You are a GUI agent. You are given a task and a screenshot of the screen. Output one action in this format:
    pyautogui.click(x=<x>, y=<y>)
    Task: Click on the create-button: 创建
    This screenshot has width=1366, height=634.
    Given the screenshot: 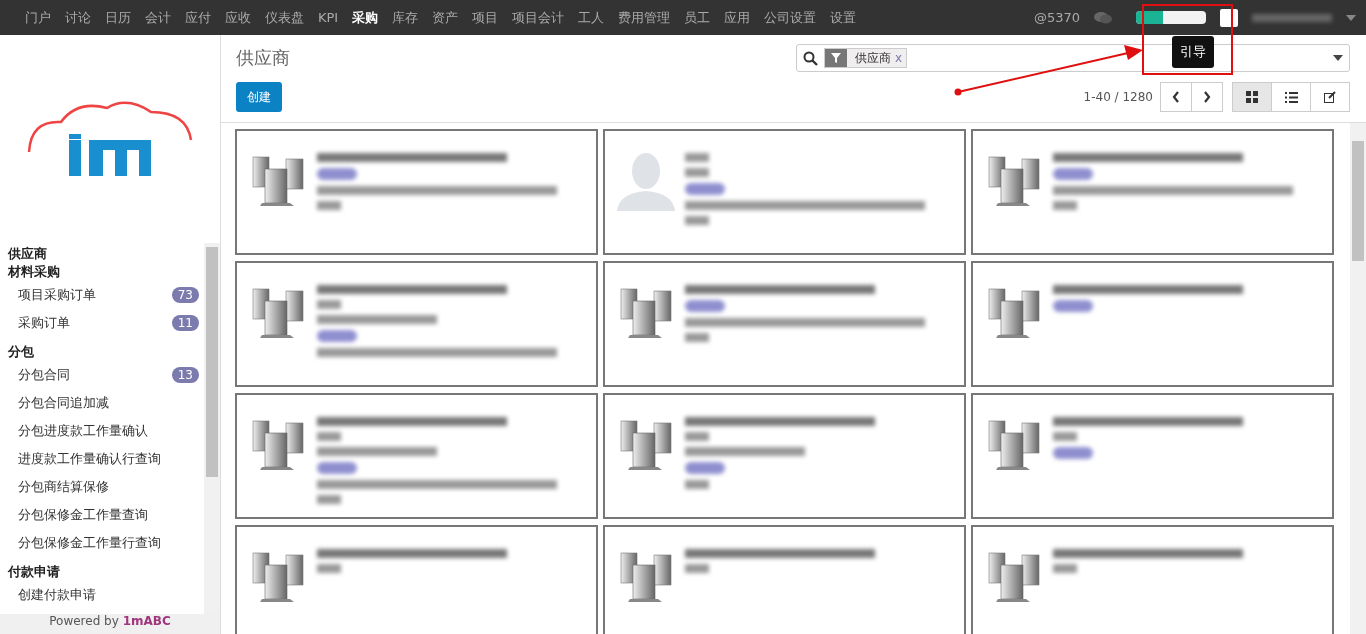 What is the action you would take?
    pyautogui.click(x=259, y=97)
    